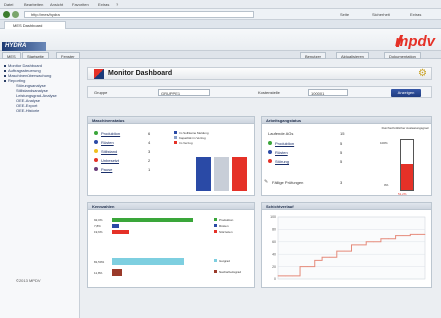  What do you see at coordinates (226, 219) in the screenshot?
I see `legend-label: Produktion` at bounding box center [226, 219].